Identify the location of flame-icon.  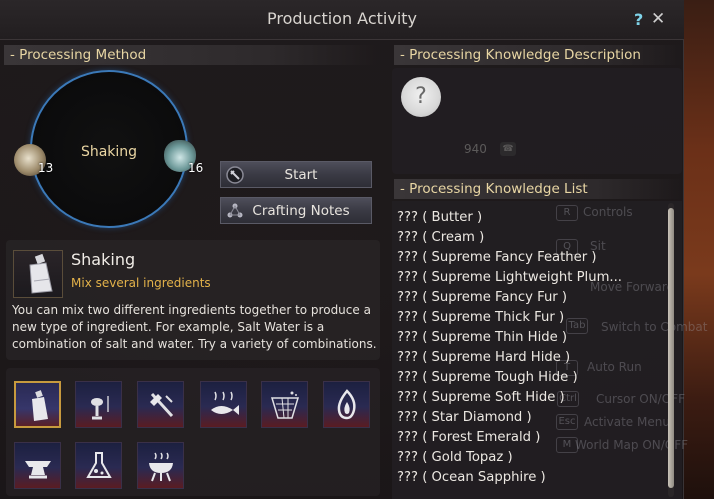
(346, 404).